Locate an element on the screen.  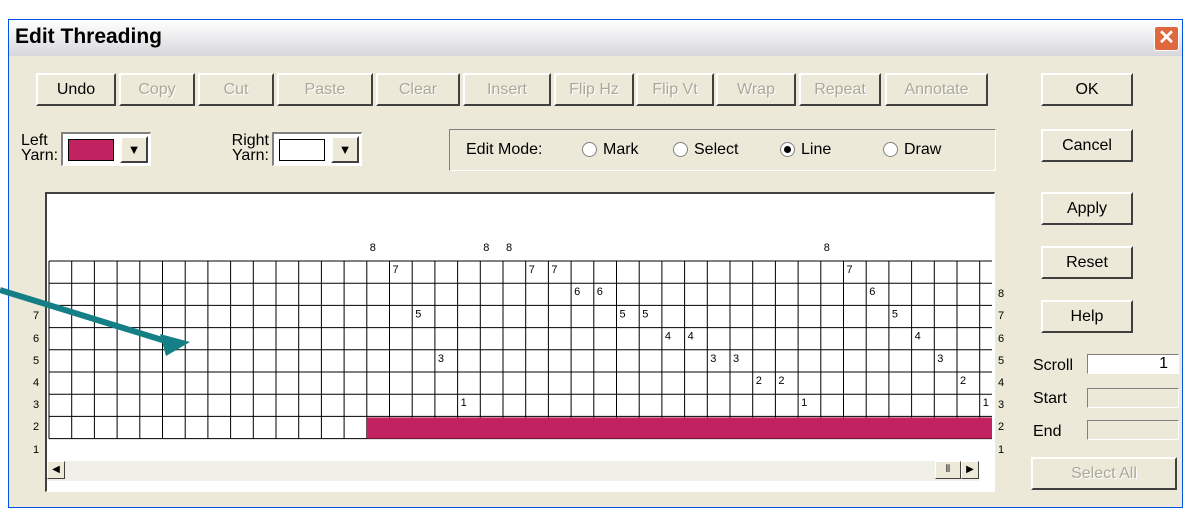
annotation-arrow is located at coordinates (95, 321).